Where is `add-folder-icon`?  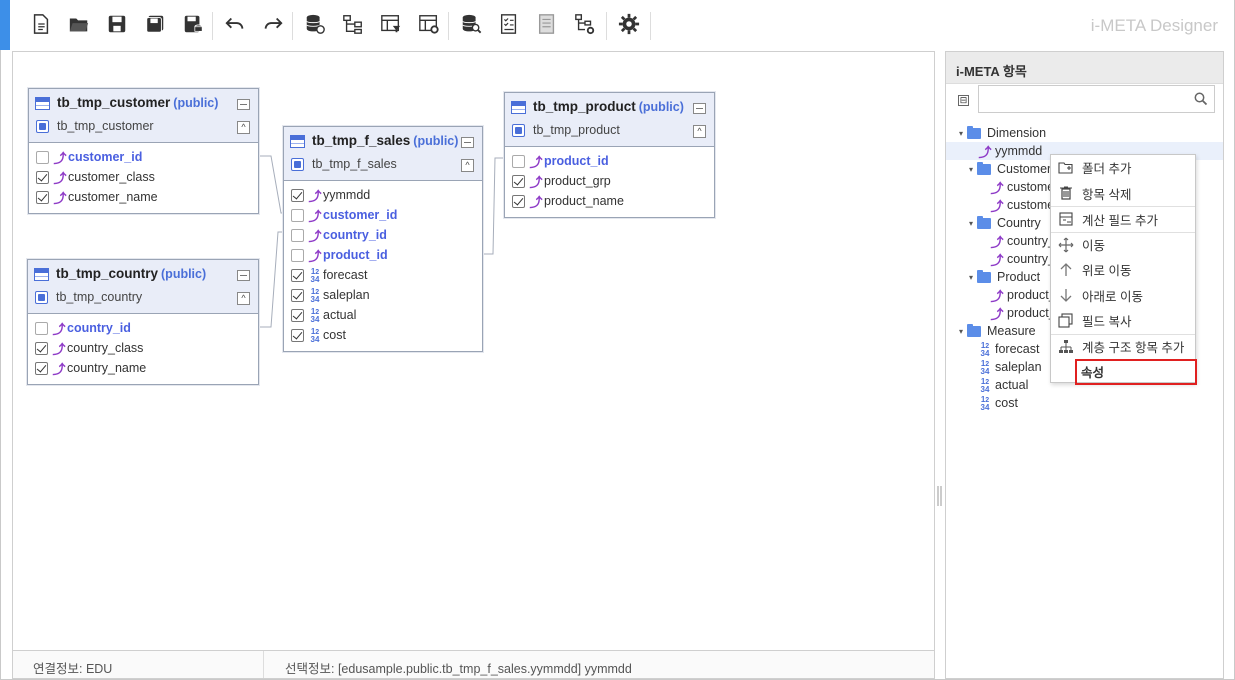 add-folder-icon is located at coordinates (1066, 168).